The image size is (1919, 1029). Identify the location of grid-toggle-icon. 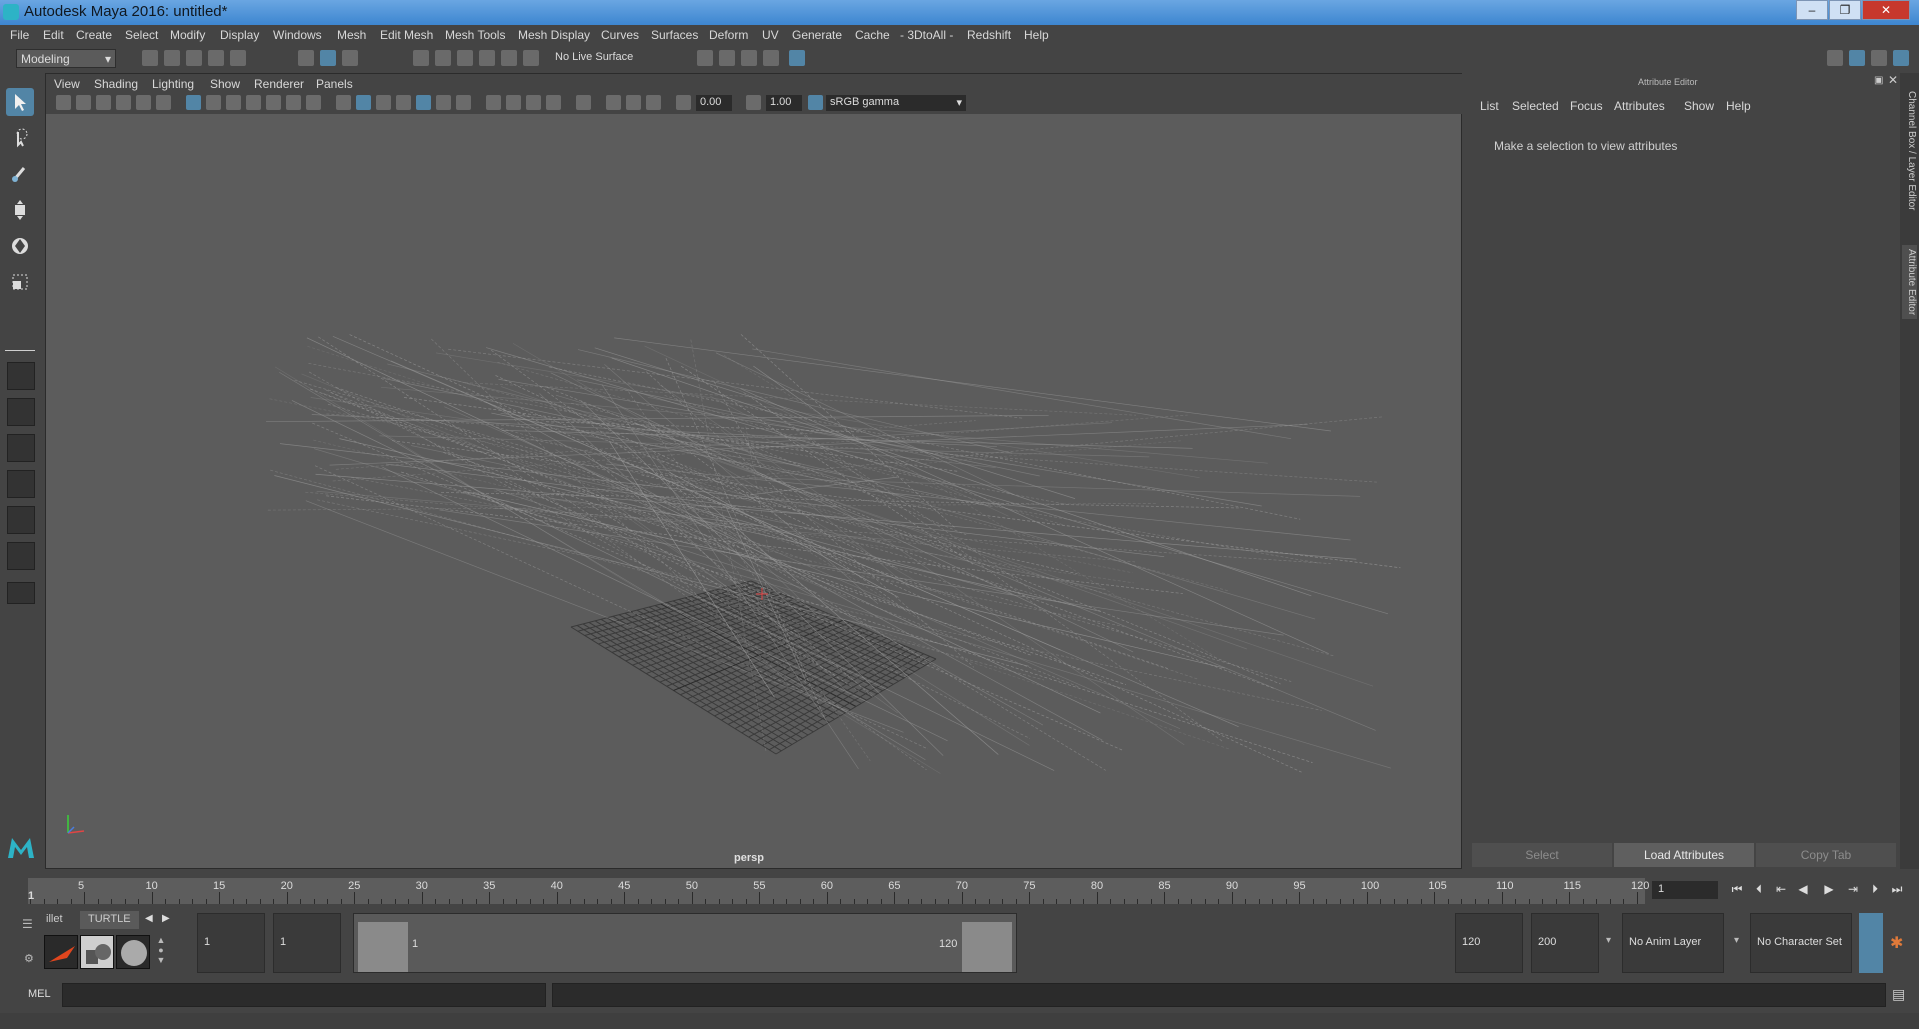
(193, 102).